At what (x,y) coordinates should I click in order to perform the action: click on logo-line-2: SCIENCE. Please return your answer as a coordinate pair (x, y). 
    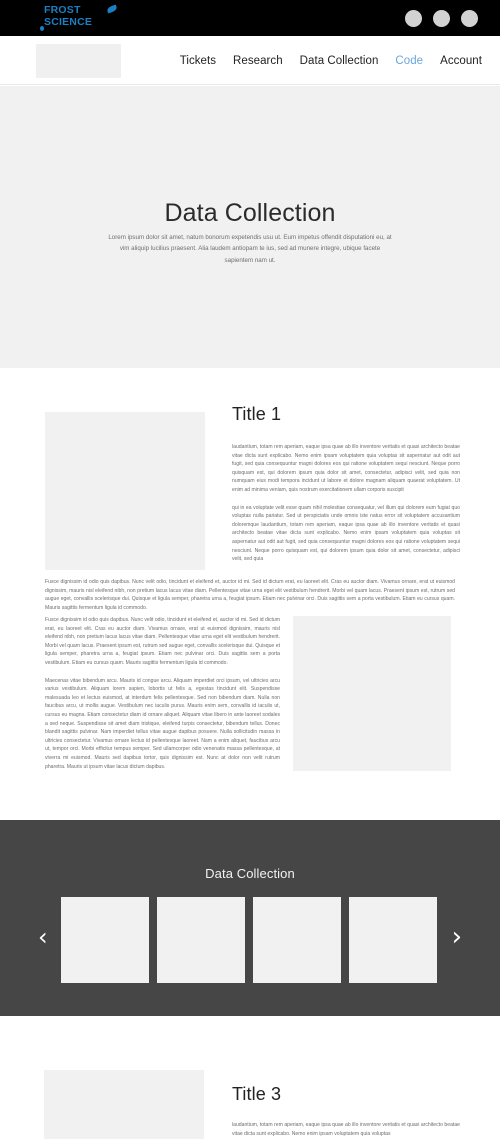
    Looking at the image, I should click on (68, 21).